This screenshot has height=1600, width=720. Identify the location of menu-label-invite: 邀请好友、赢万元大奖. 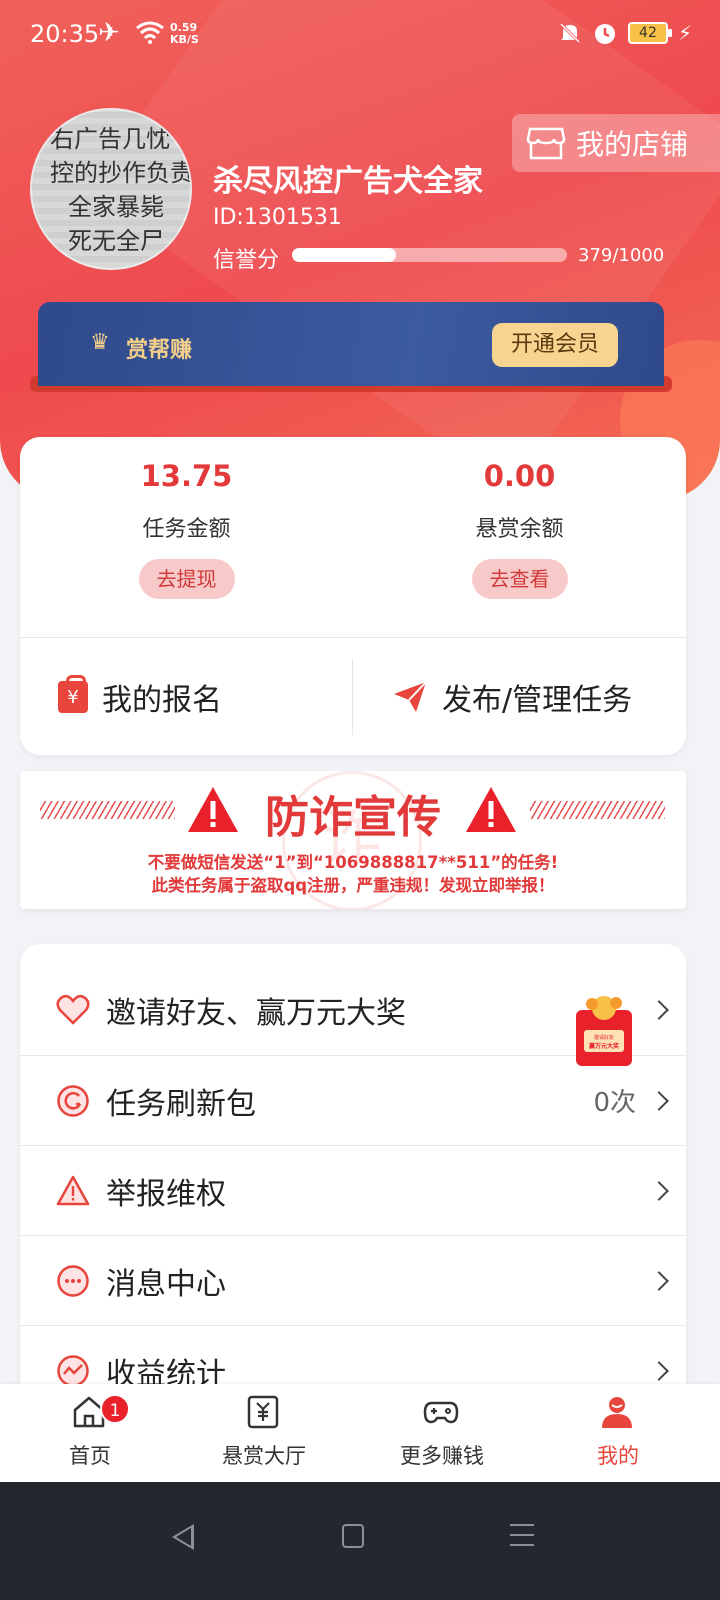
(256, 1013).